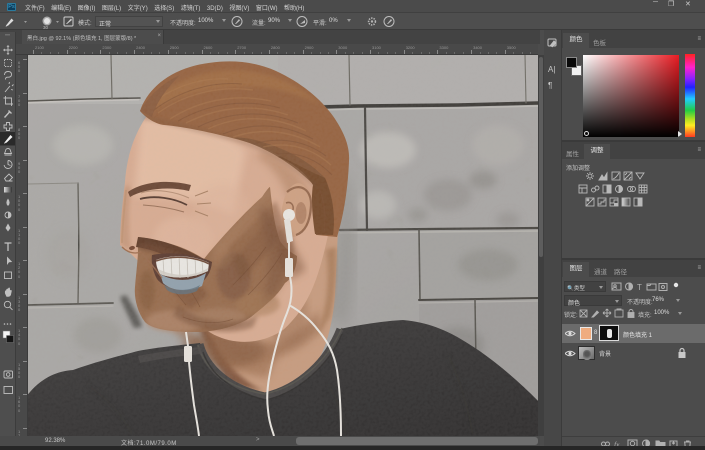  Describe the element at coordinates (639, 287) in the screenshot. I see `svg-text: T` at that location.